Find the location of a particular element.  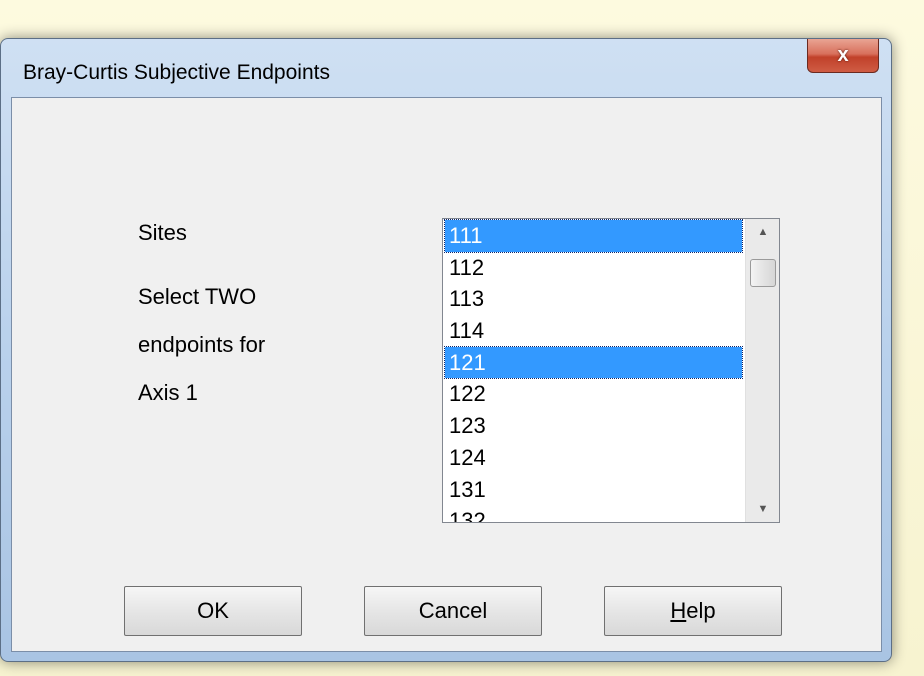

sites-label: Sites is located at coordinates (162, 232).